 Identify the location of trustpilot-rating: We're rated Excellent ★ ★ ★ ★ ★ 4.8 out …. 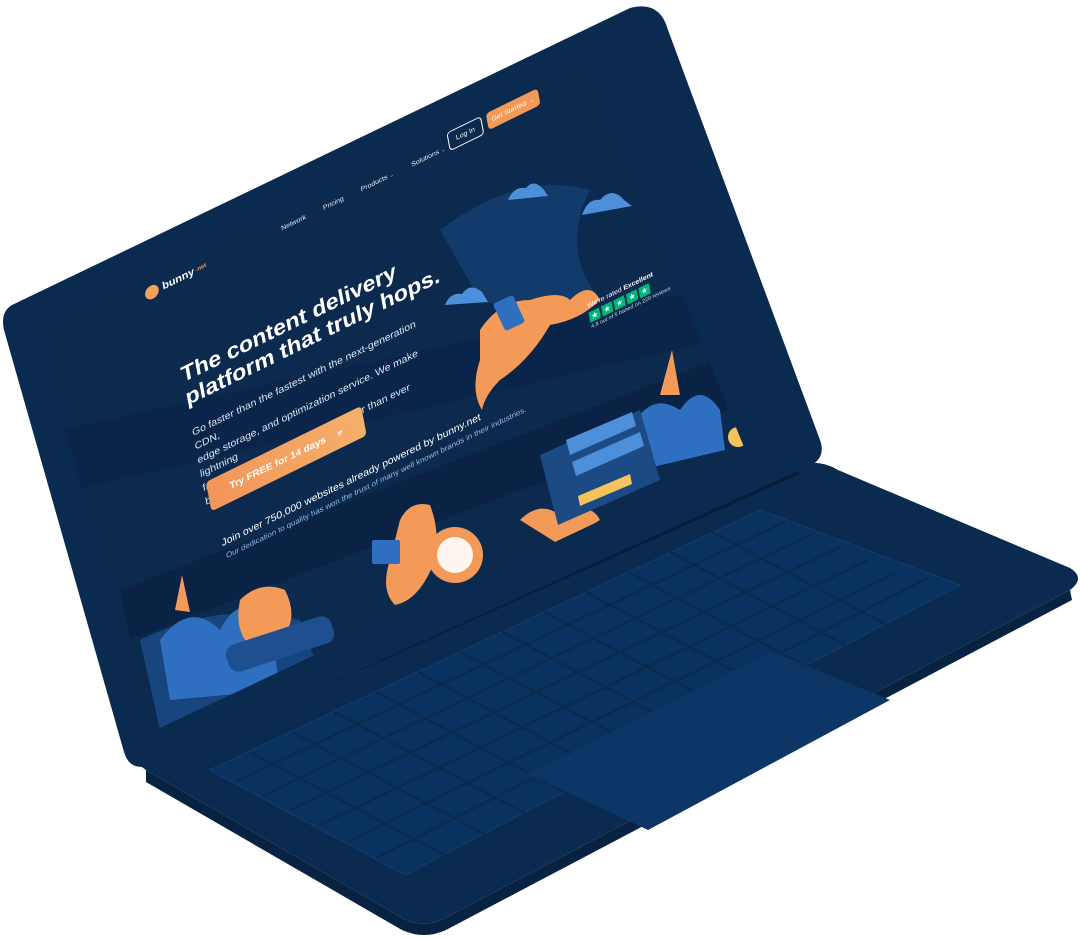
(642, 291).